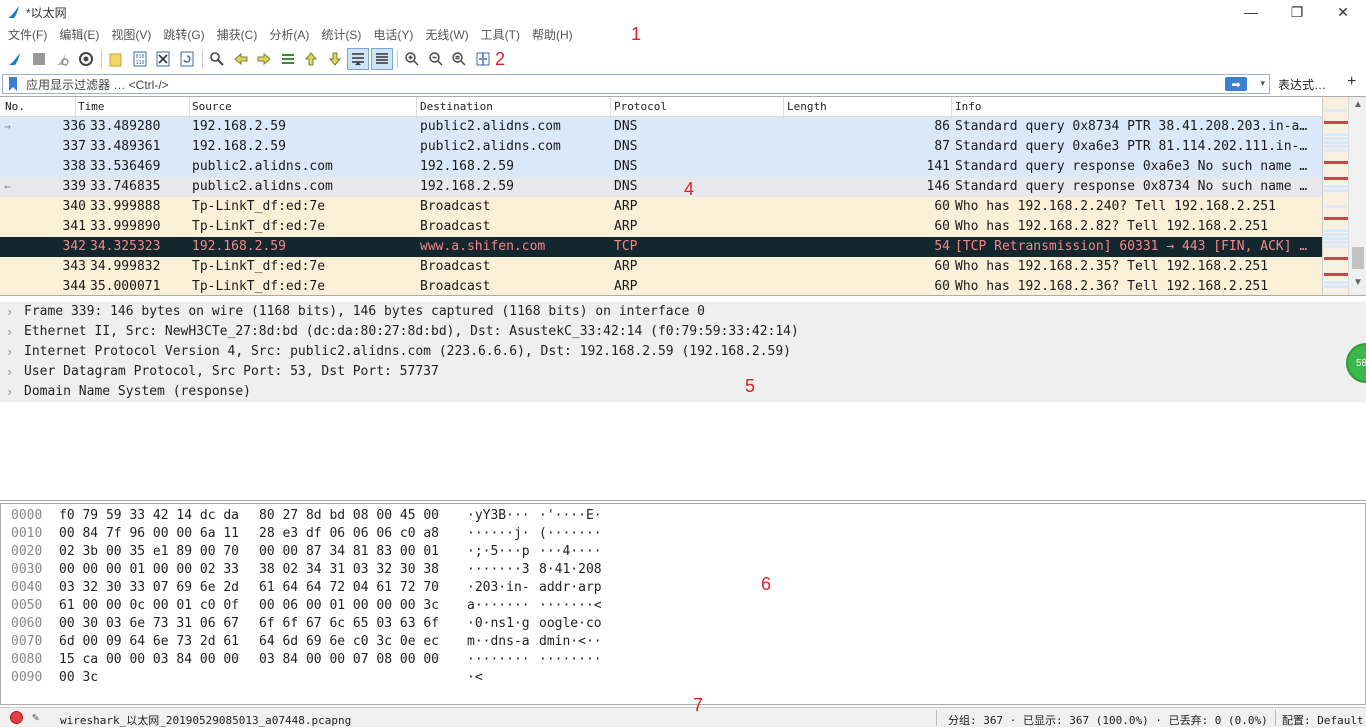  What do you see at coordinates (498, 552) in the screenshot?
I see `ascii-bytes: ·;·5···p` at bounding box center [498, 552].